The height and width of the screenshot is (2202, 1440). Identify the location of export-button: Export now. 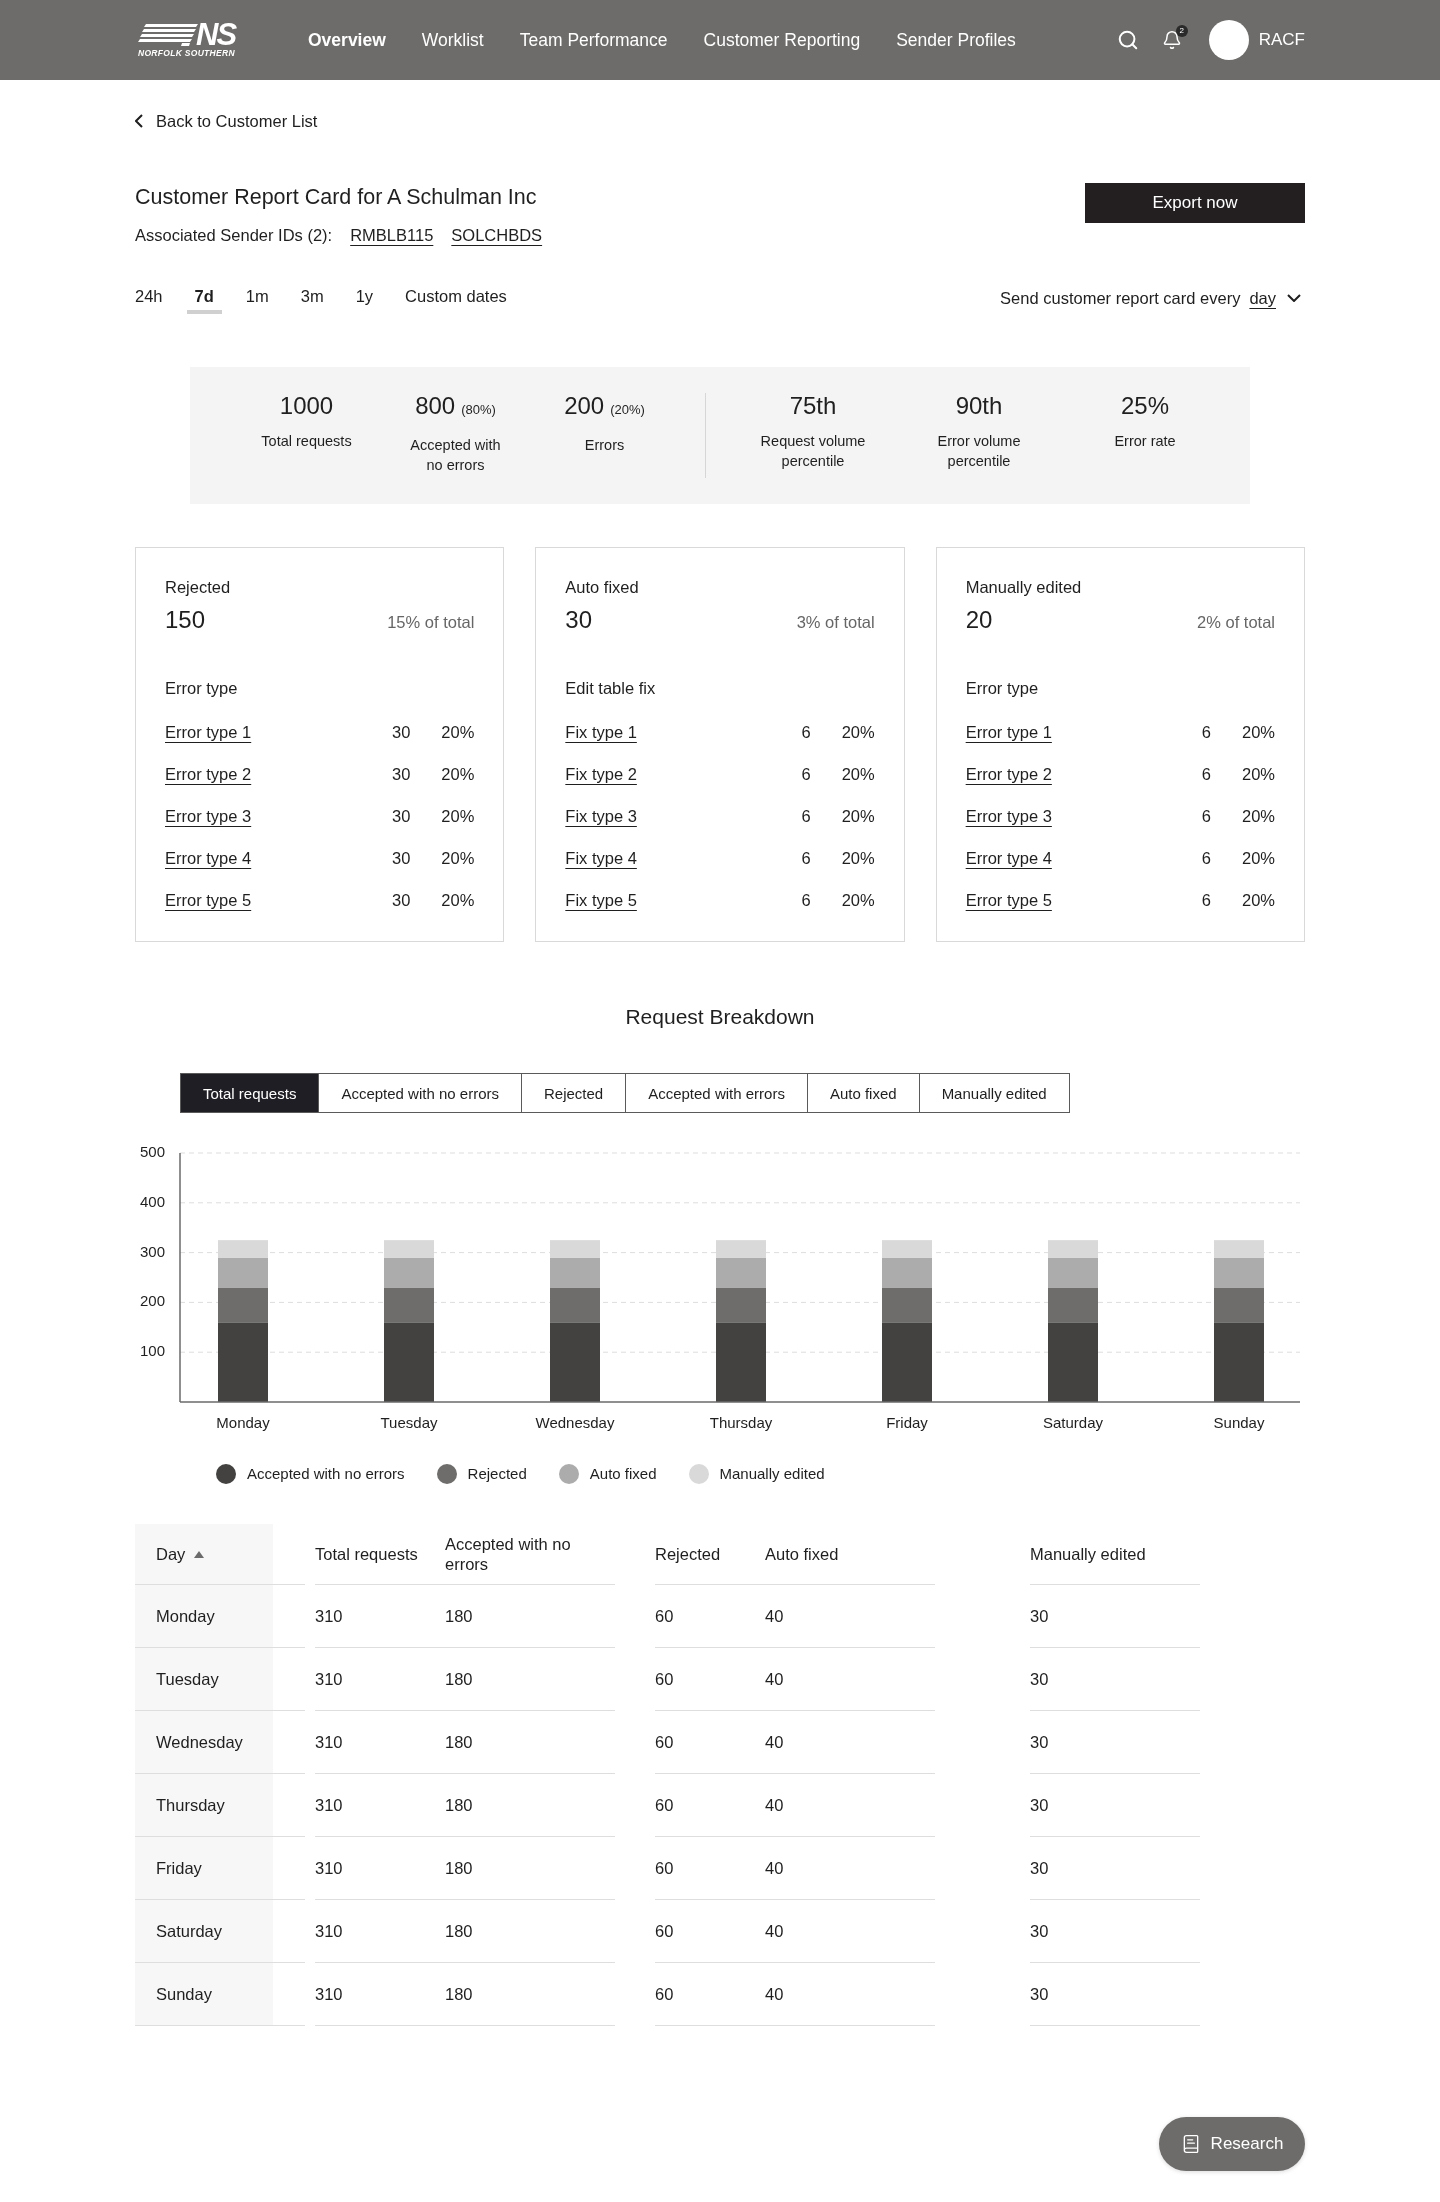
(1195, 203).